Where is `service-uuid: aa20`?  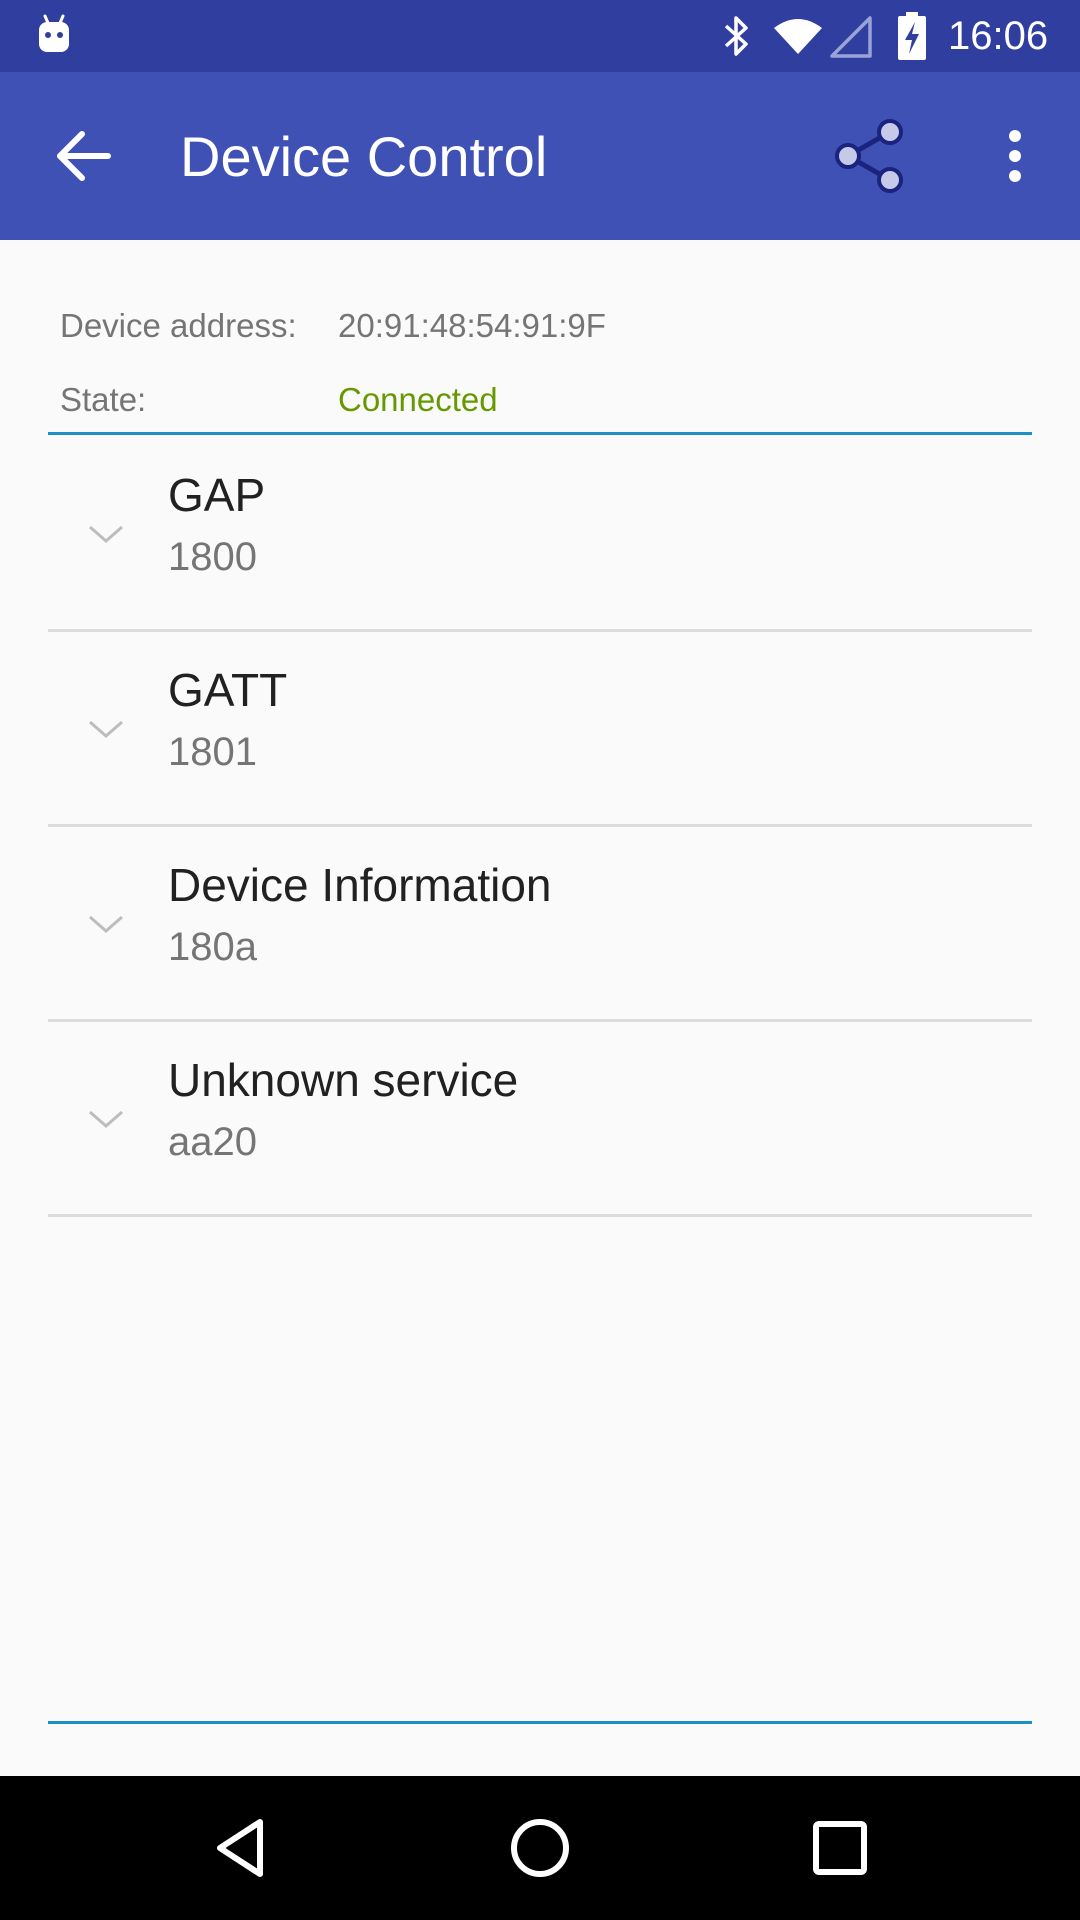
service-uuid: aa20 is located at coordinates (212, 1142).